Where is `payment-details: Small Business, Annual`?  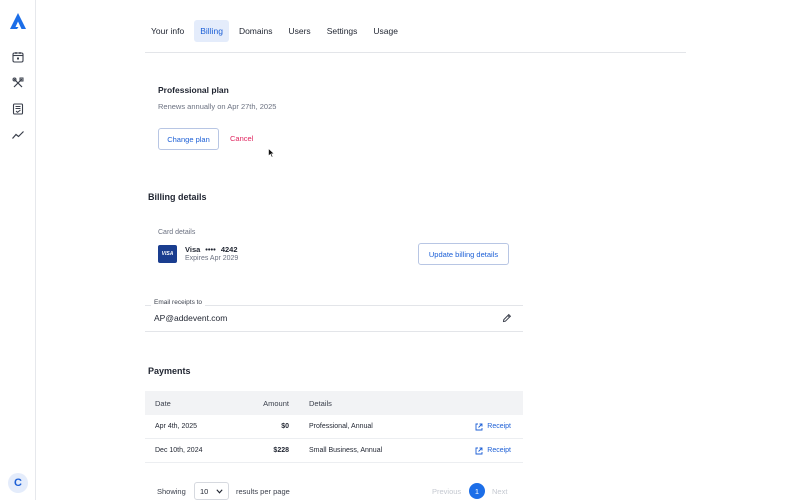
payment-details: Small Business, Annual is located at coordinates (346, 450).